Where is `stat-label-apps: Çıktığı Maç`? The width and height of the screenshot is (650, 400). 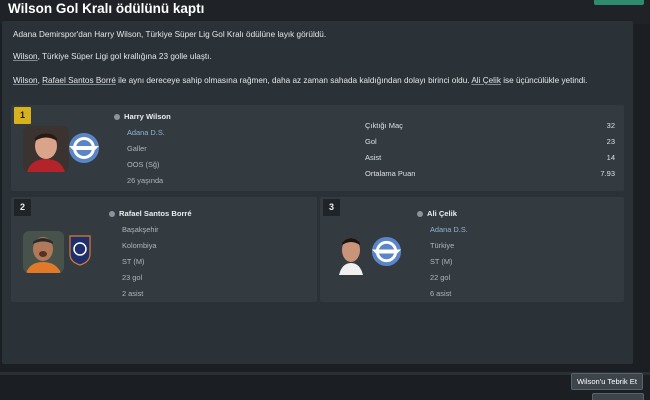 stat-label-apps: Çıktığı Maç is located at coordinates (384, 125).